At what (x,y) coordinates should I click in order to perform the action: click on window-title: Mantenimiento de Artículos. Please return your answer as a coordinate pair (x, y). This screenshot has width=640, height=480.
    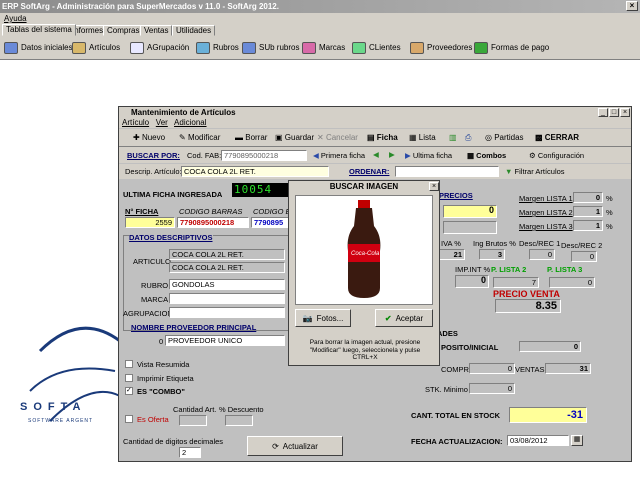
    Looking at the image, I should click on (375, 112).